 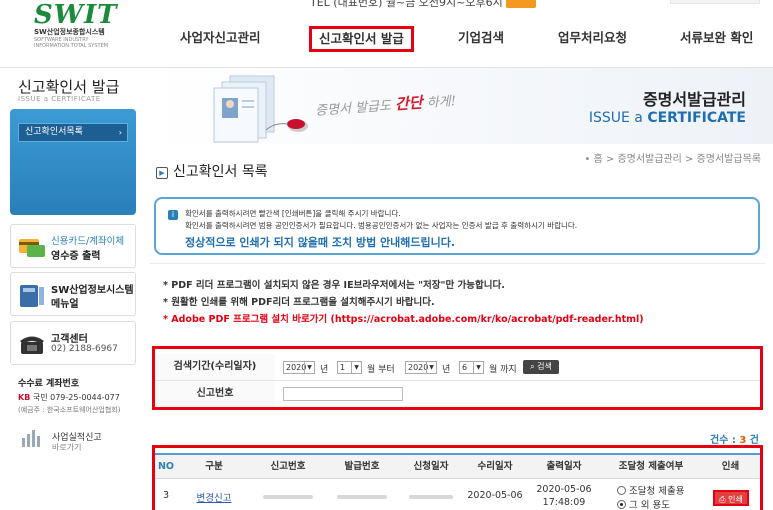 I want to click on support-card: 고객센터 02) 2188-6967, so click(x=73, y=343).